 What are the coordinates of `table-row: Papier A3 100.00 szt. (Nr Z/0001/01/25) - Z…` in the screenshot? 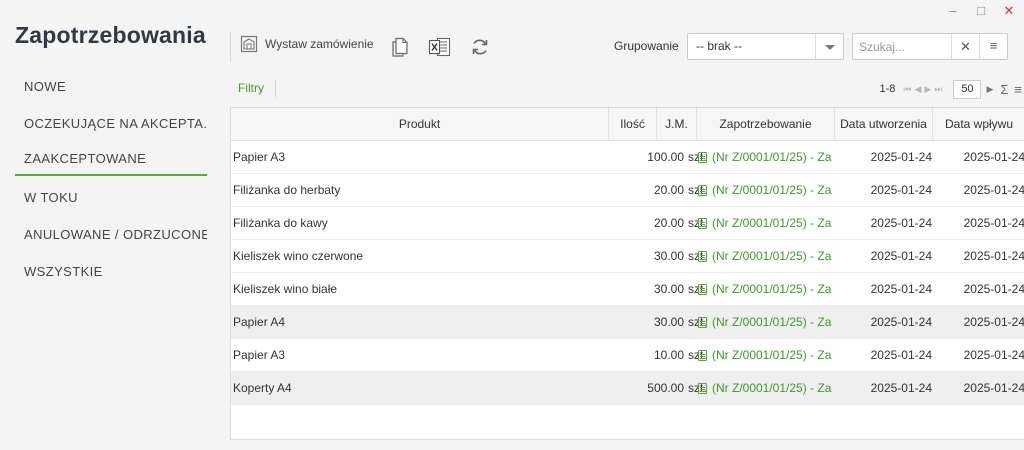 It's located at (627, 157).